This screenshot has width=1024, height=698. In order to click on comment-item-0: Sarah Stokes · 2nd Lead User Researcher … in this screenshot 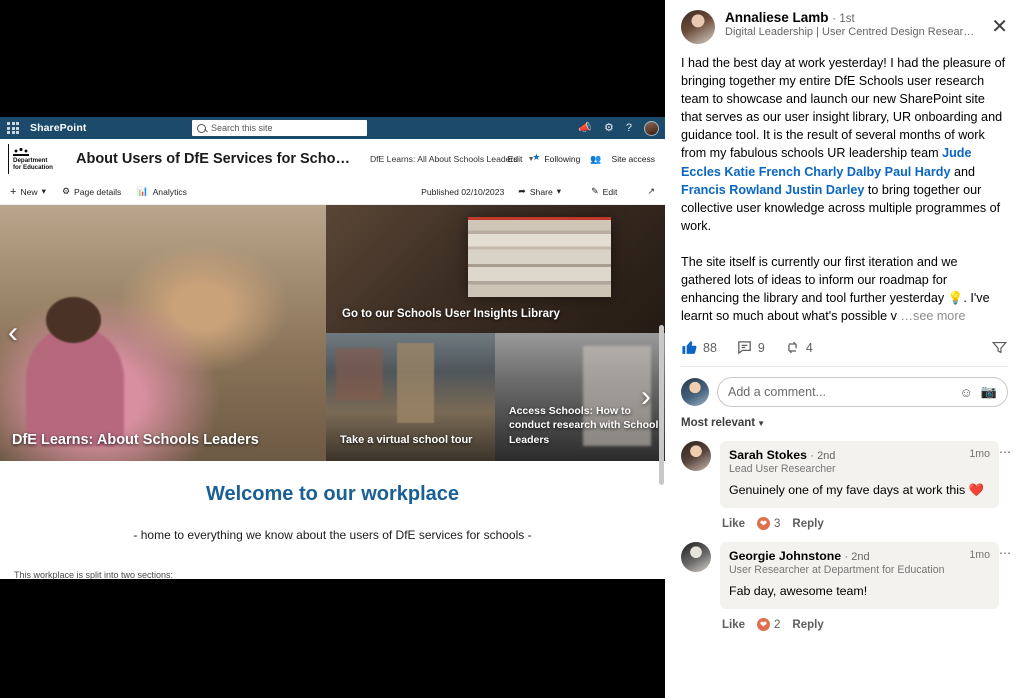, I will do `click(846, 486)`.